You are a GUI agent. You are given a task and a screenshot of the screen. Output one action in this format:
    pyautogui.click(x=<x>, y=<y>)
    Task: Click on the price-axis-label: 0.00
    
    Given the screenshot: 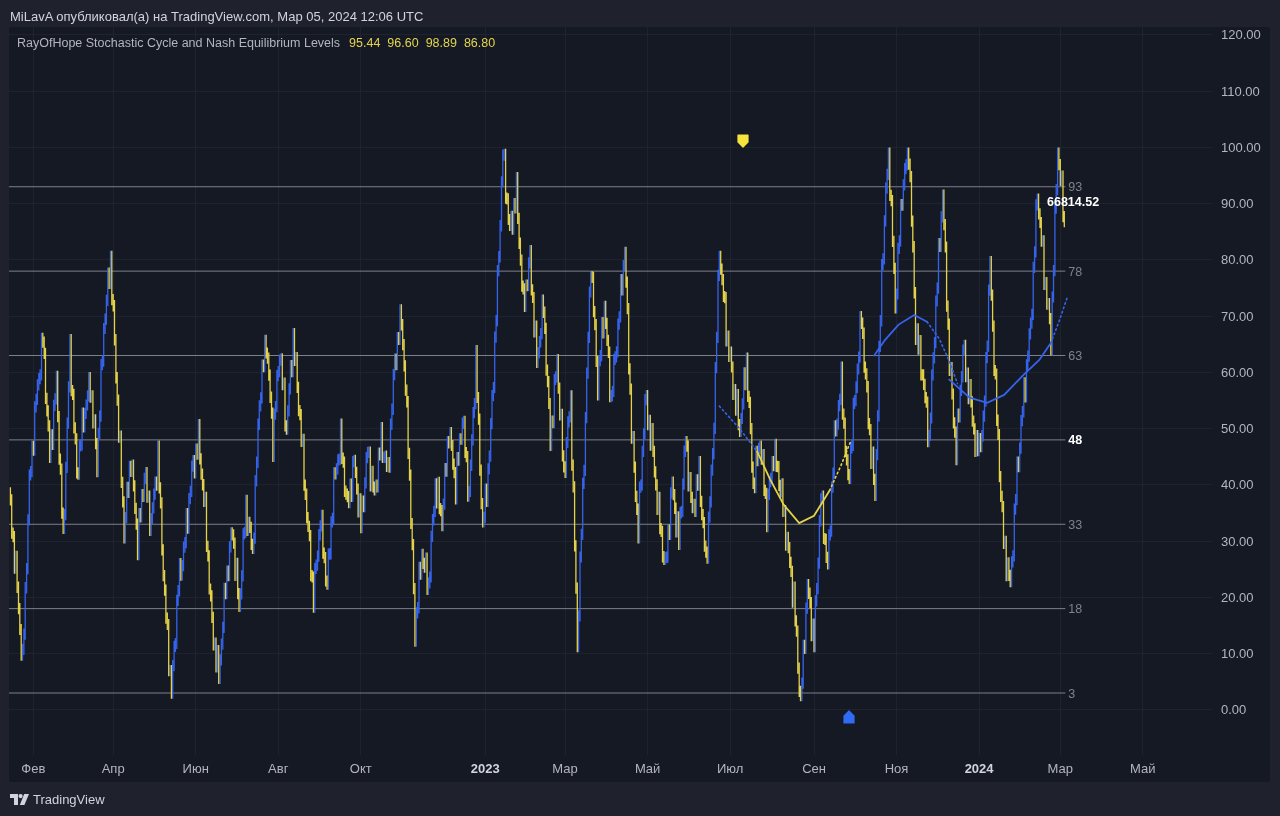 What is the action you would take?
    pyautogui.click(x=1234, y=710)
    